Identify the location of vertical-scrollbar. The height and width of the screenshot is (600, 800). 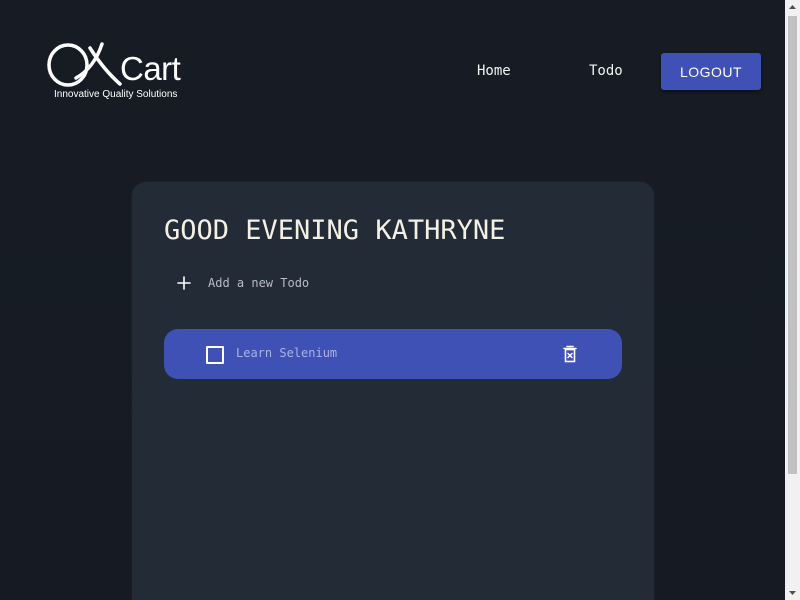
(792, 300).